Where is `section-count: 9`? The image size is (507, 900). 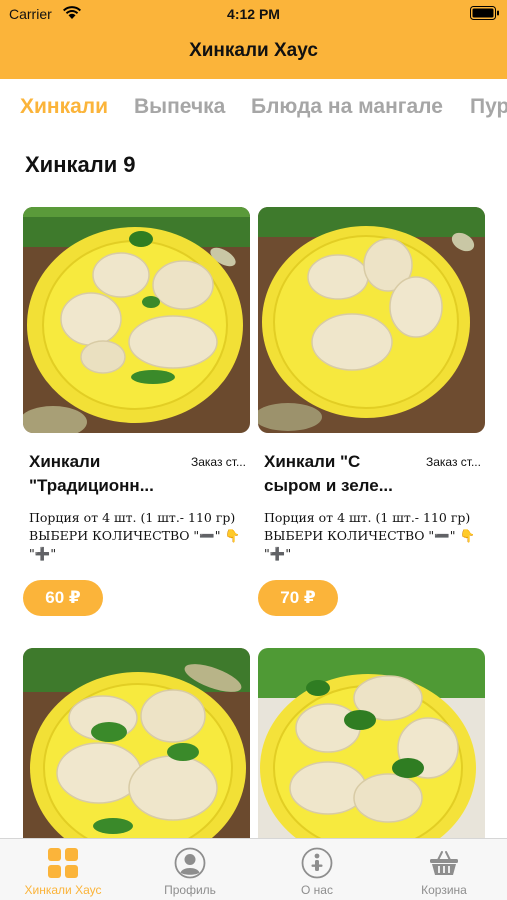
section-count: 9 is located at coordinates (129, 164).